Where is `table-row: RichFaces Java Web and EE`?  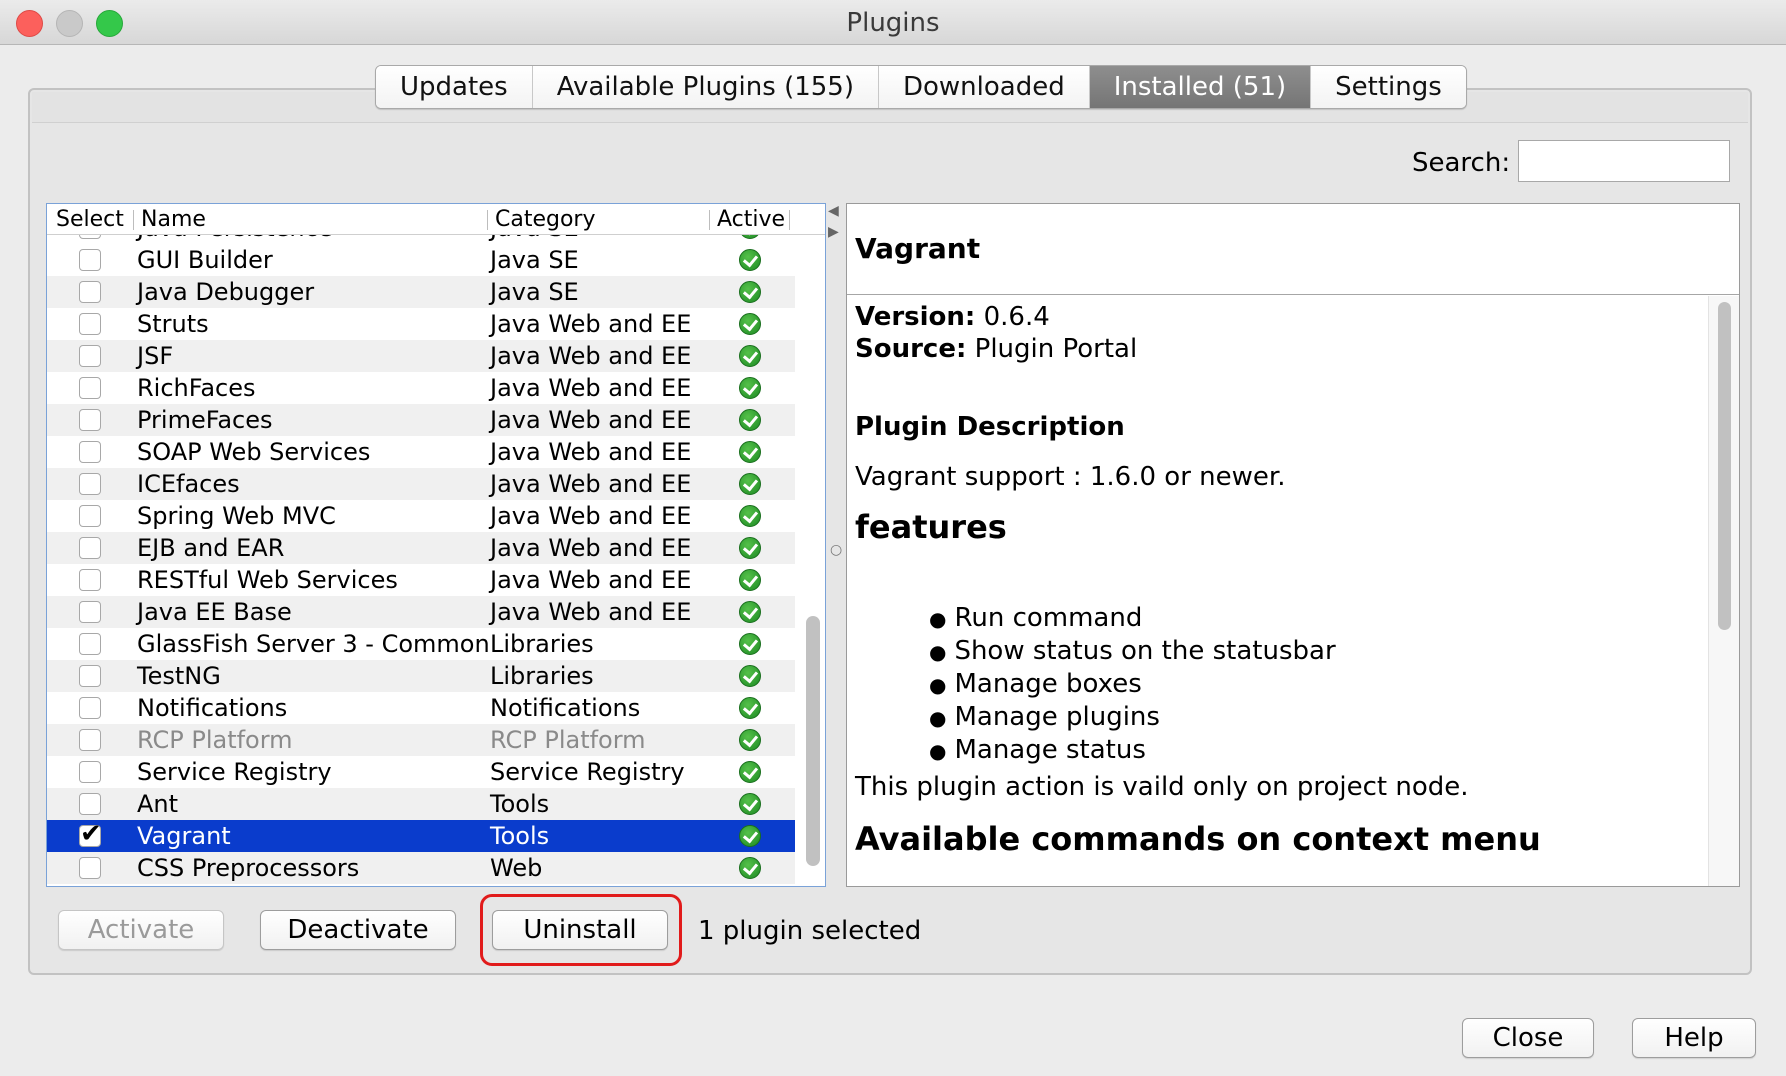
table-row: RichFaces Java Web and EE is located at coordinates (421, 388).